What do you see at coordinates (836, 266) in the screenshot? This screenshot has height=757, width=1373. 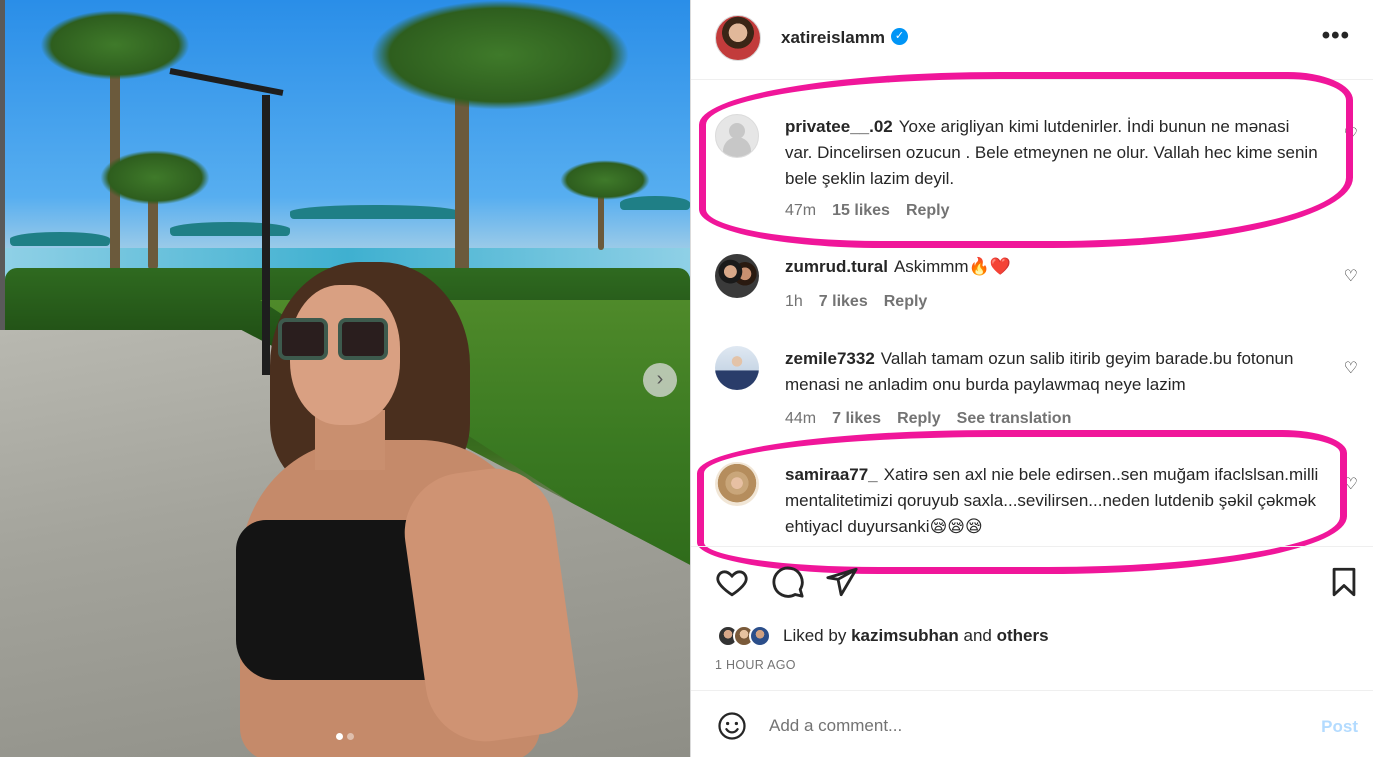 I see `comment-username: zumrud.tural` at bounding box center [836, 266].